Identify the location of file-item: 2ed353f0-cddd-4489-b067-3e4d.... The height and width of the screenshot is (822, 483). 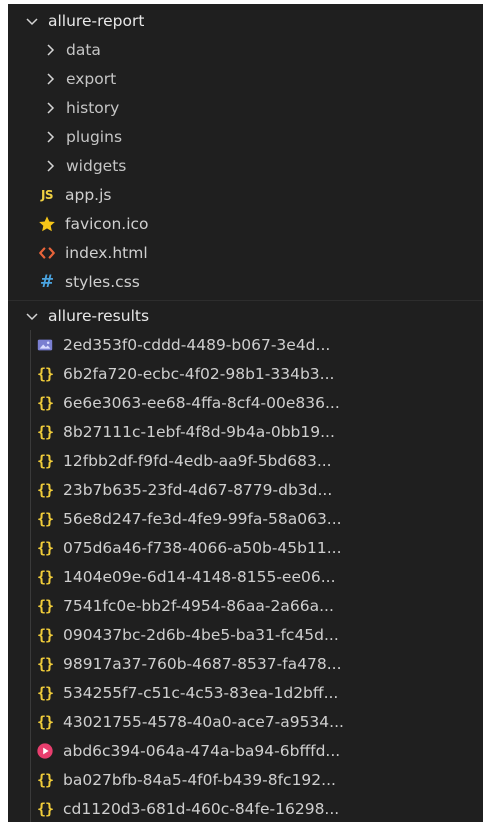
(245, 344).